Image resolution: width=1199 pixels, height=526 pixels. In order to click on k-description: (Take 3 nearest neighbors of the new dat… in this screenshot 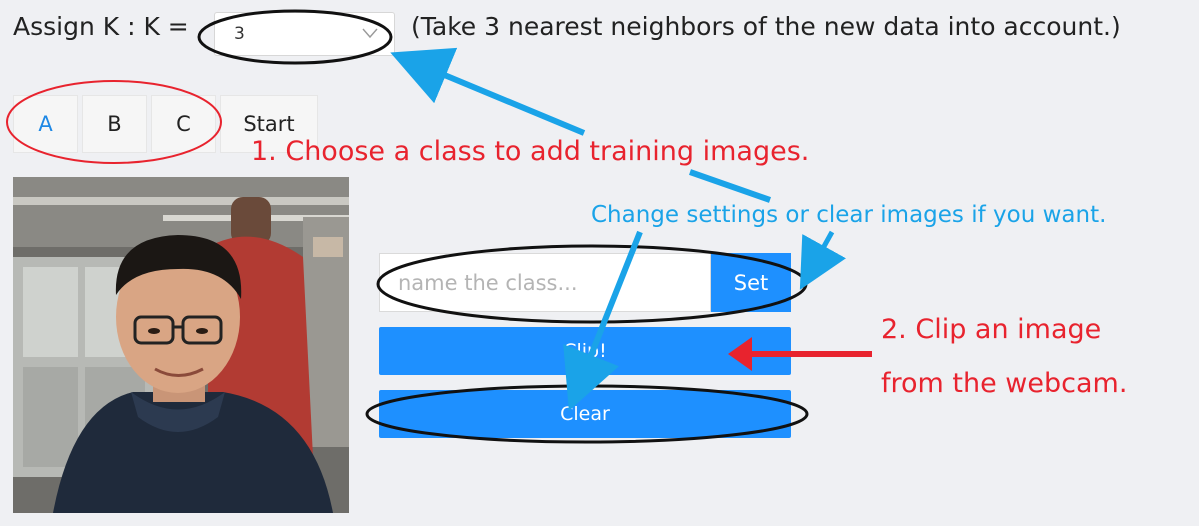, I will do `click(766, 26)`.